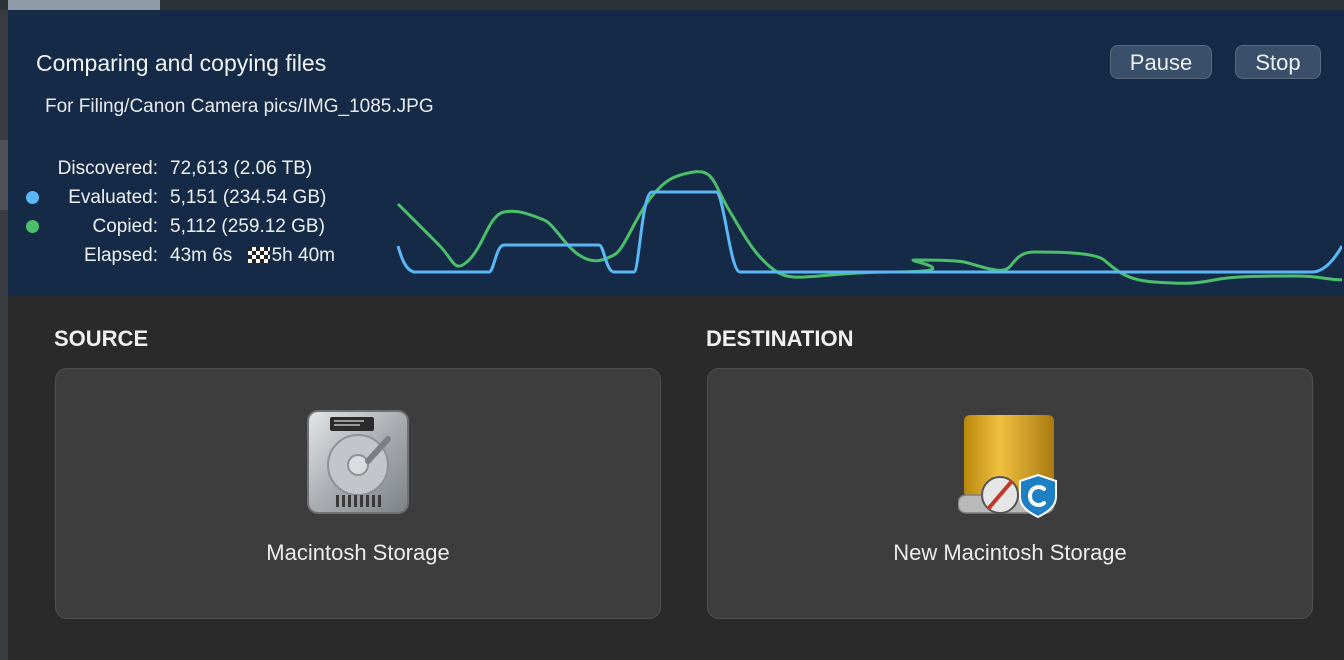  I want to click on progress-title: Comparing and copying files, so click(181, 63).